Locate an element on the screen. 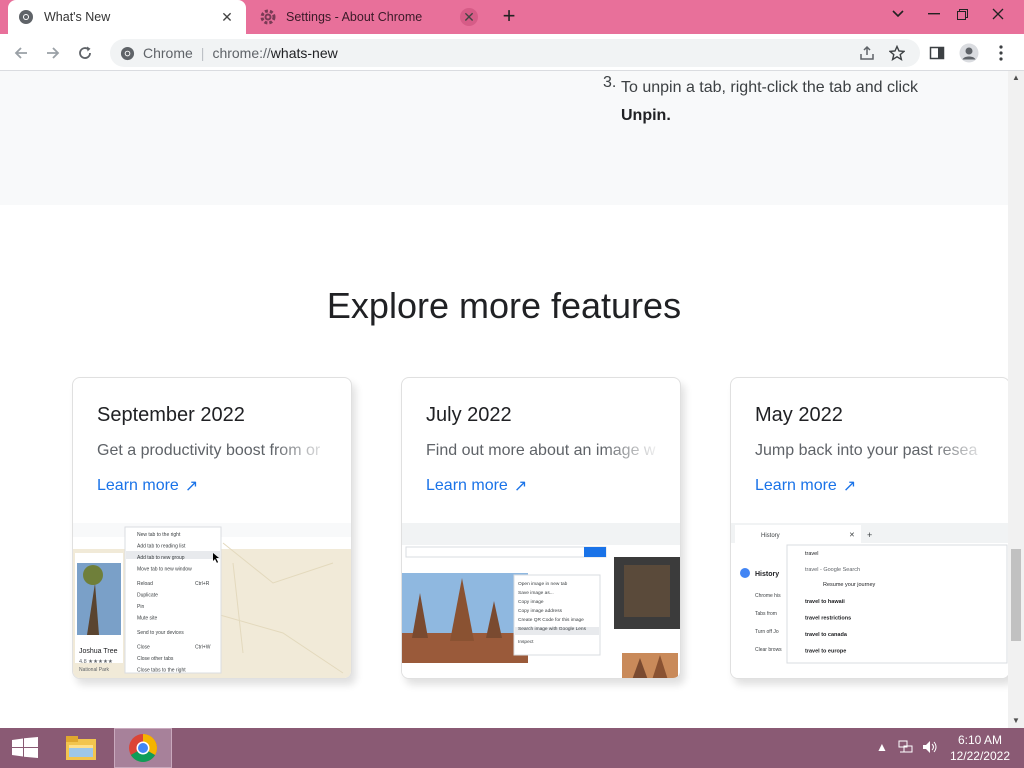  chrome-site-icon is located at coordinates (127, 53).